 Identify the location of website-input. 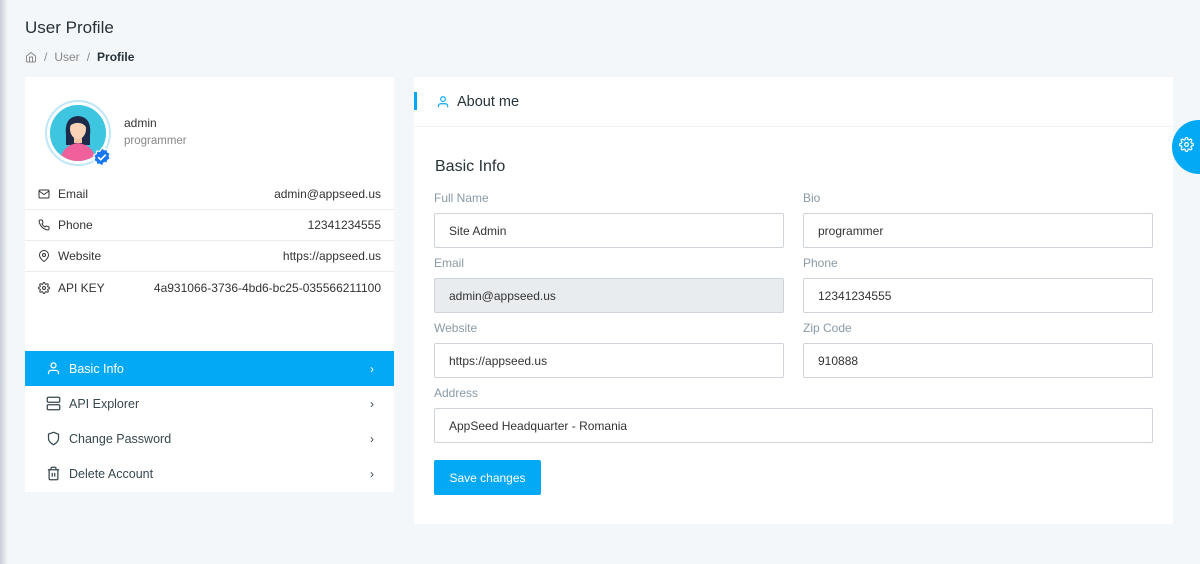
(609, 360).